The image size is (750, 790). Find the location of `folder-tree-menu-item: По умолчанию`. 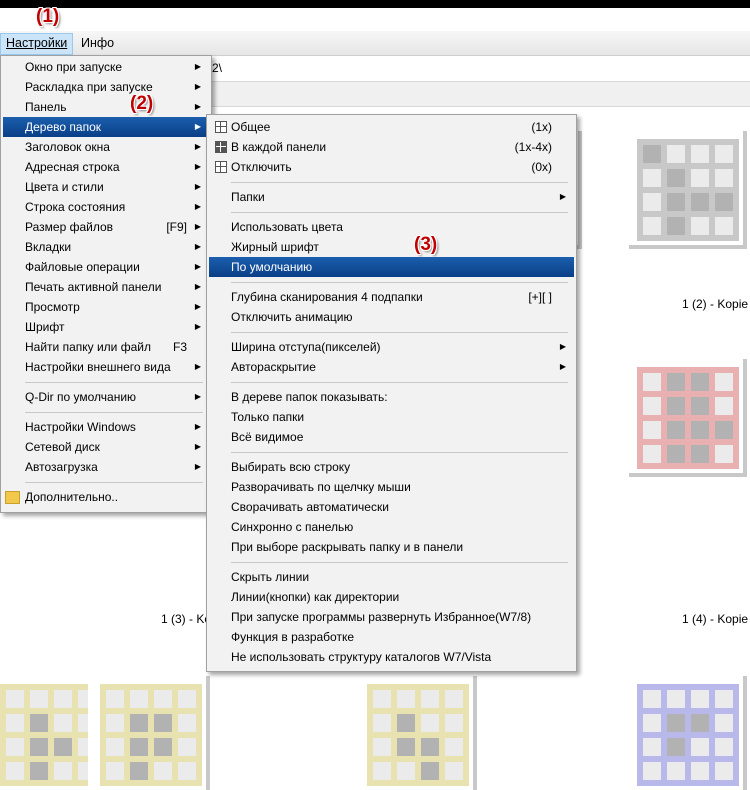

folder-tree-menu-item: По умолчанию is located at coordinates (391, 267).